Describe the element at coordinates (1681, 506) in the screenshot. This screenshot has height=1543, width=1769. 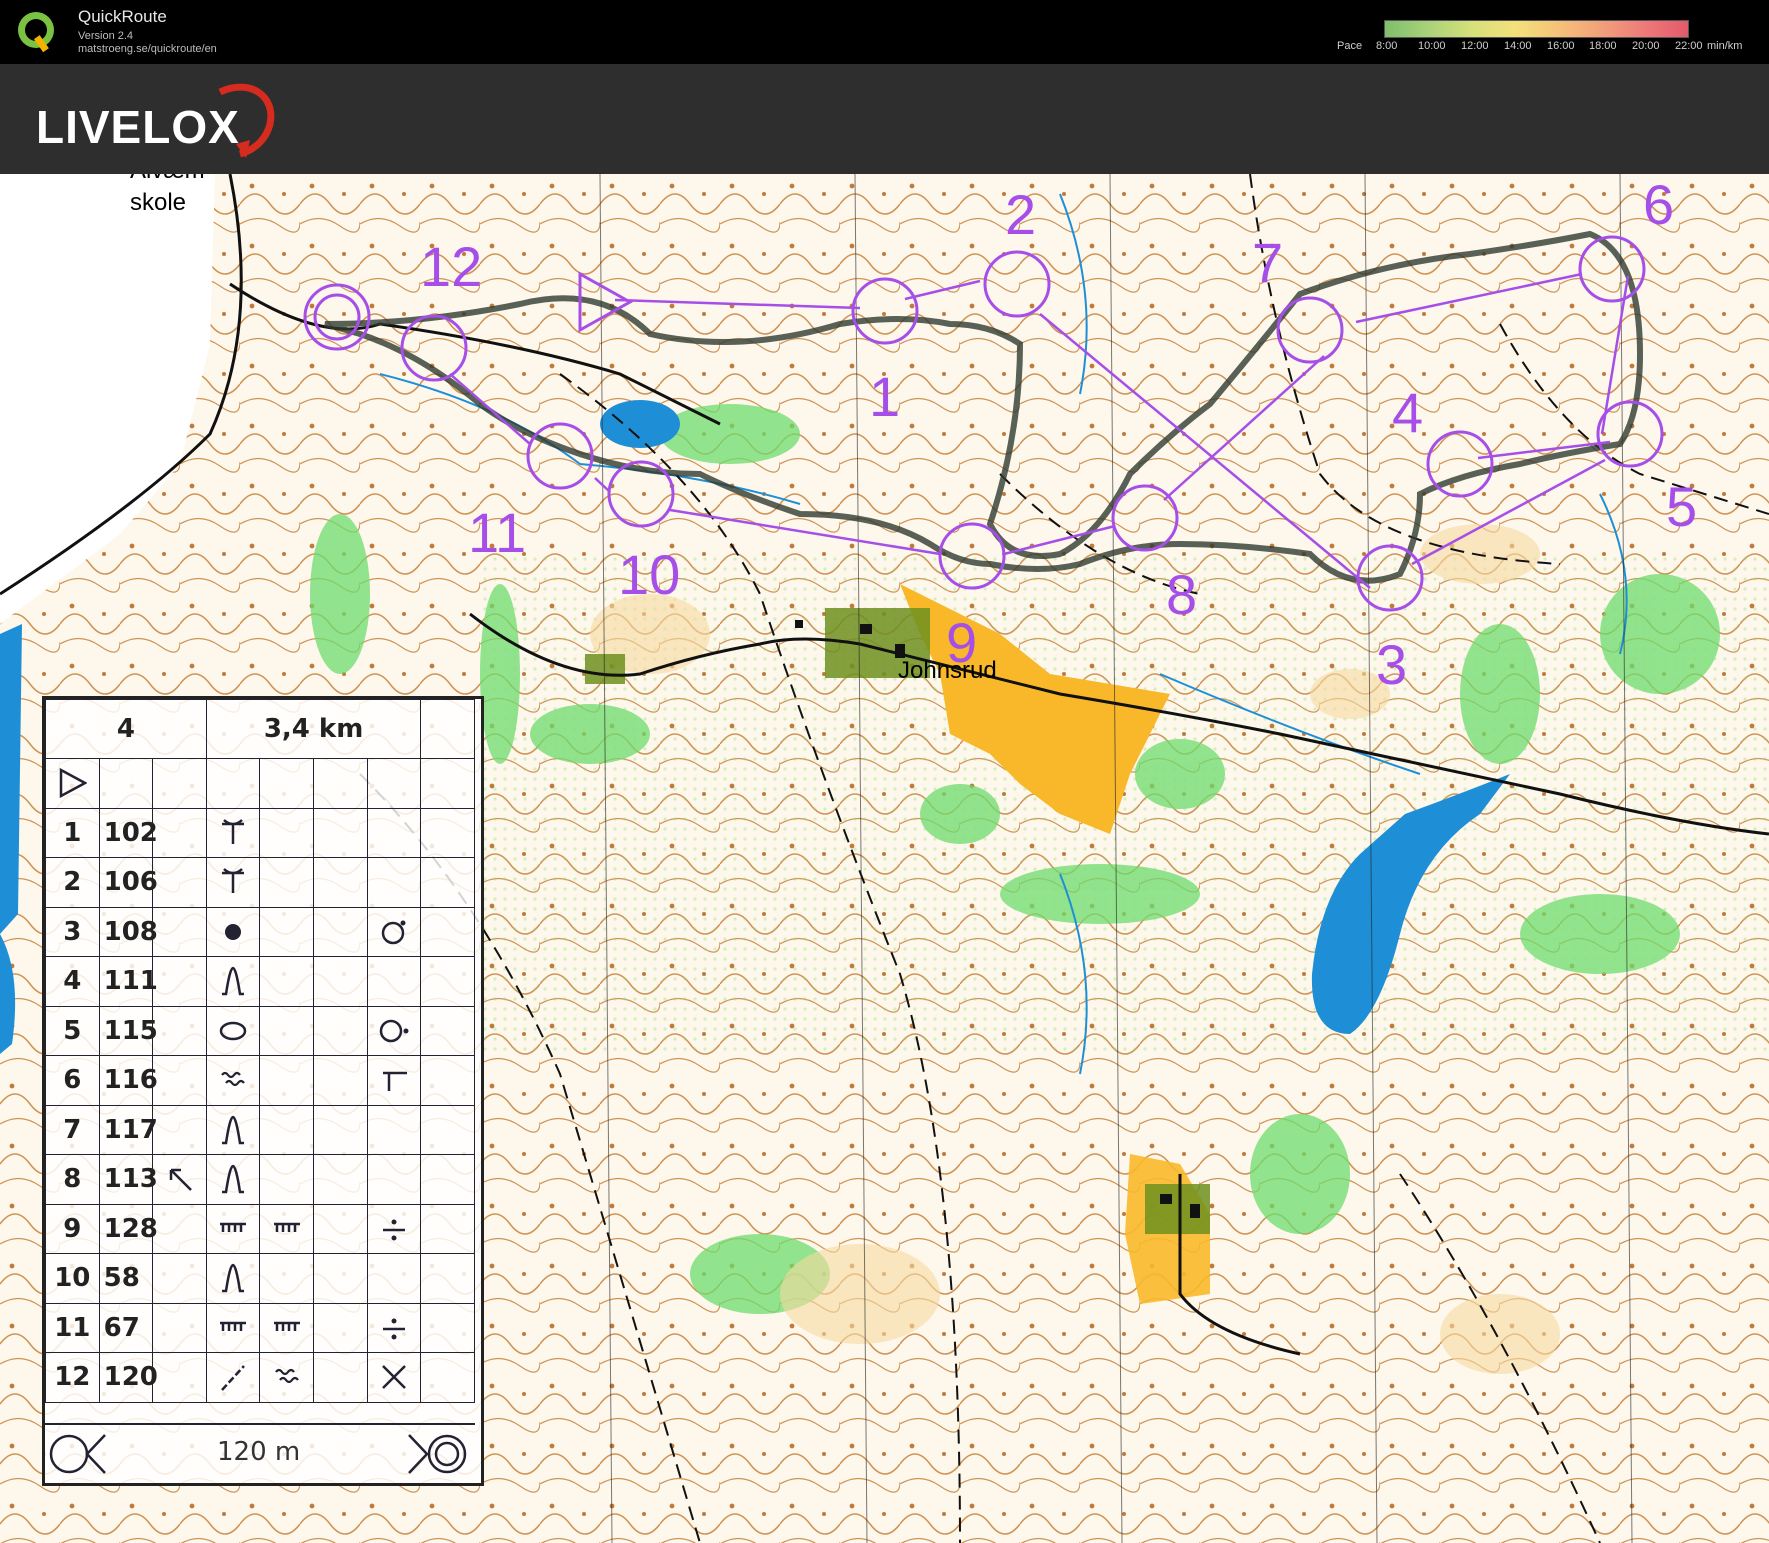
I see `control-number: 5` at that location.